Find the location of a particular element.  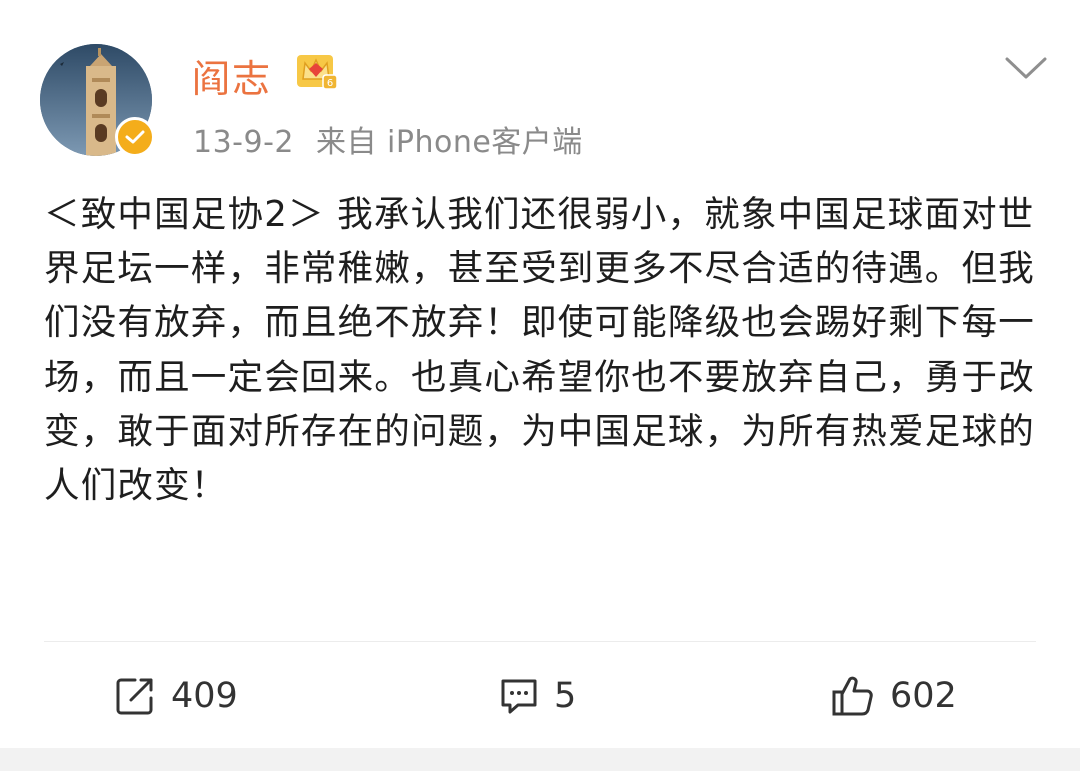

author-name: 阎志 is located at coordinates (232, 75).